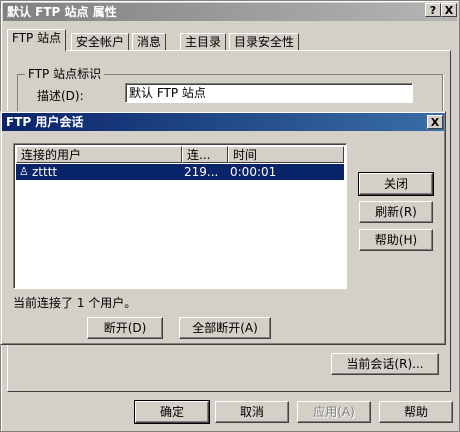 The height and width of the screenshot is (432, 460). What do you see at coordinates (286, 154) in the screenshot?
I see `column-time: 时间` at bounding box center [286, 154].